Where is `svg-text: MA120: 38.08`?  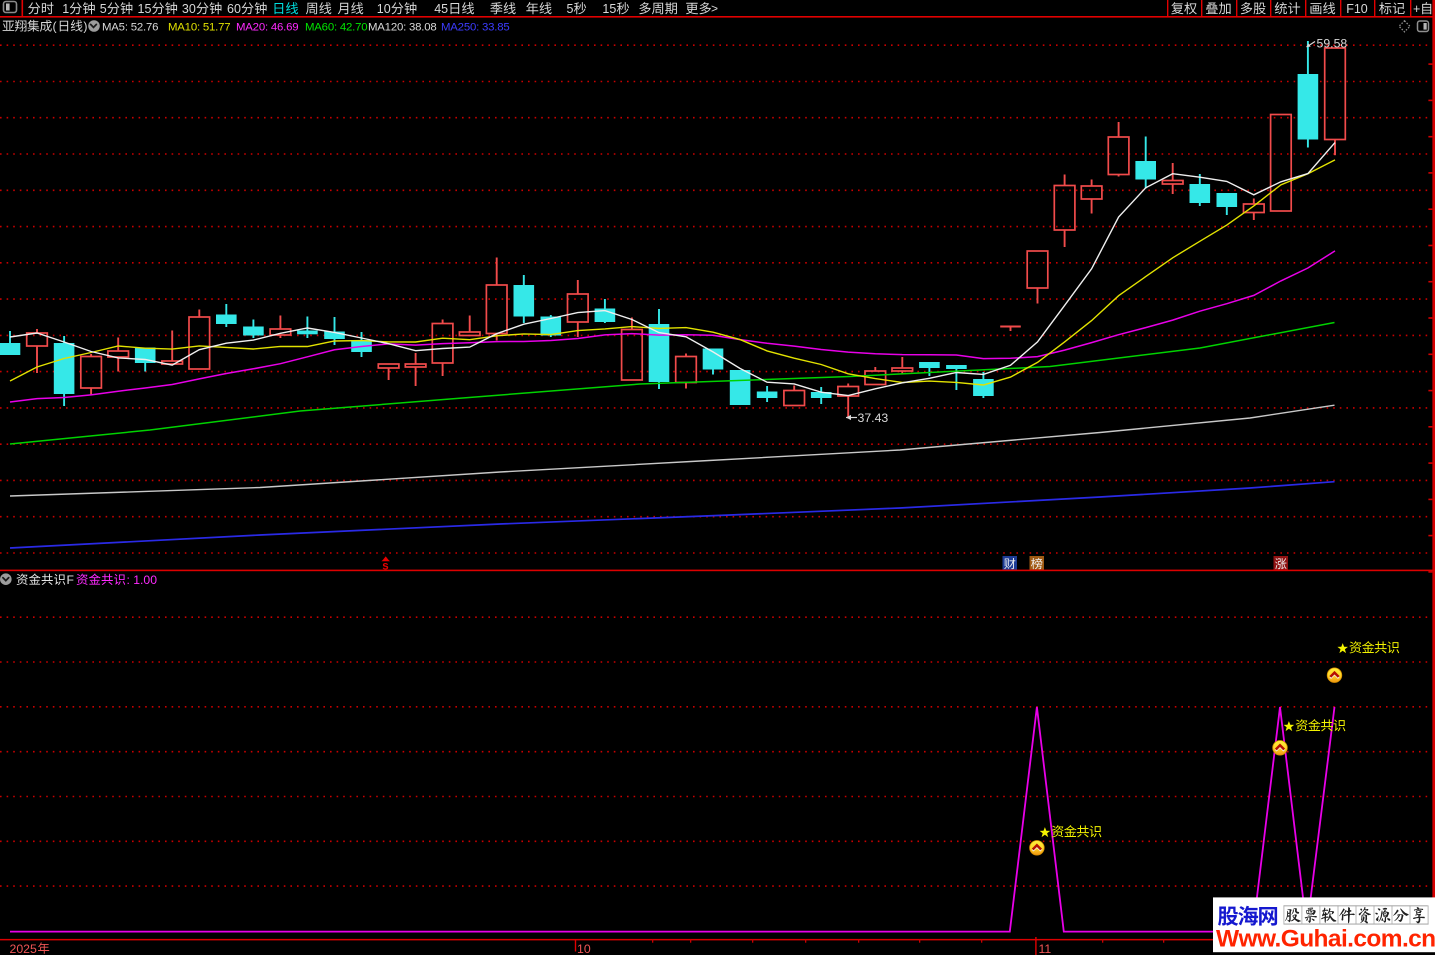
svg-text: MA120: 38.08 is located at coordinates (402, 28).